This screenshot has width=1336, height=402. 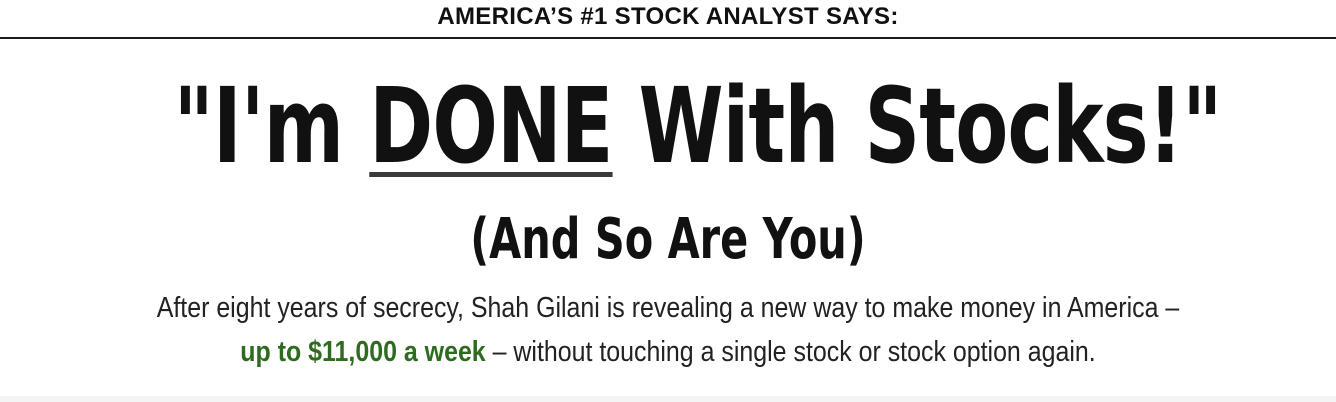 What do you see at coordinates (271, 126) in the screenshot?
I see `headline-part-1: "I'm` at bounding box center [271, 126].